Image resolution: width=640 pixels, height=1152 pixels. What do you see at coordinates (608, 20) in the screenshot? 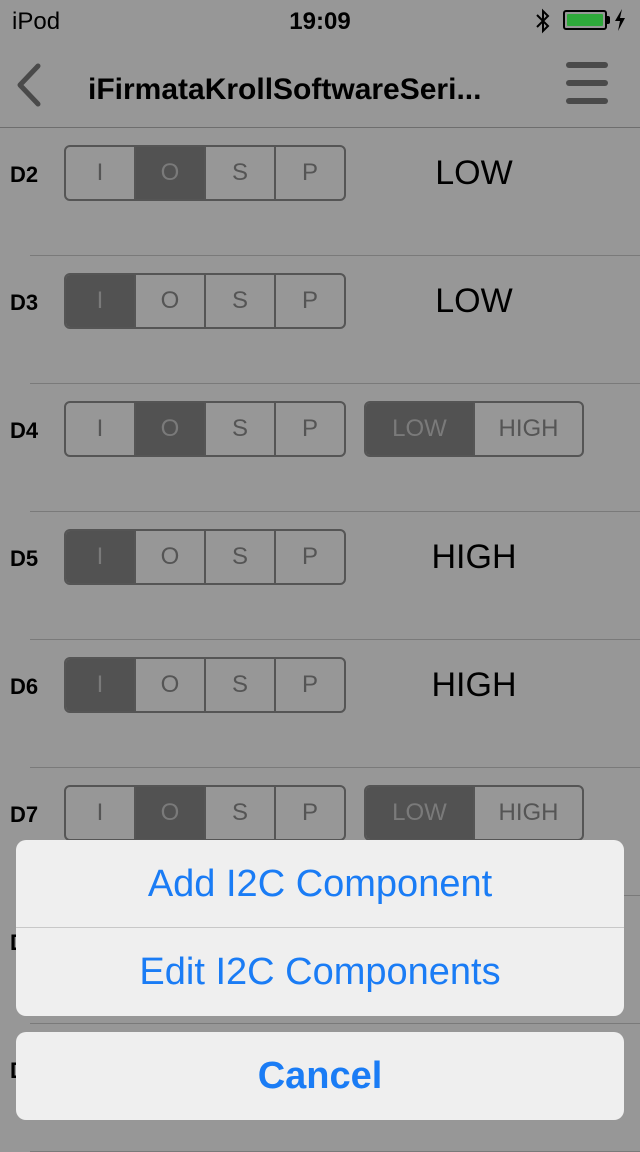
I see `battery-tip` at bounding box center [608, 20].